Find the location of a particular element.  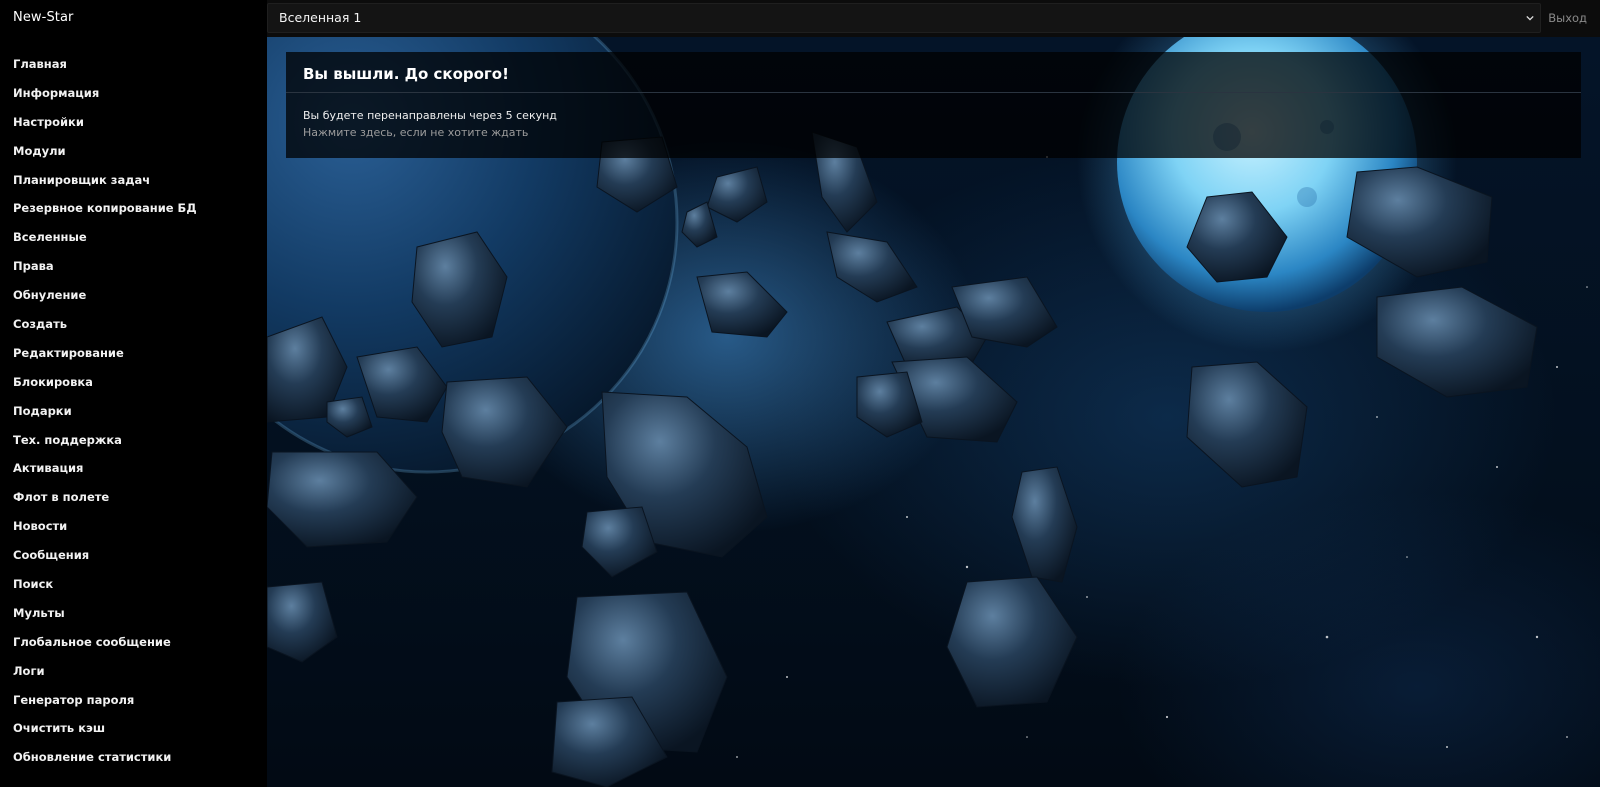

sidebar-item: Обнуление is located at coordinates (105, 300).